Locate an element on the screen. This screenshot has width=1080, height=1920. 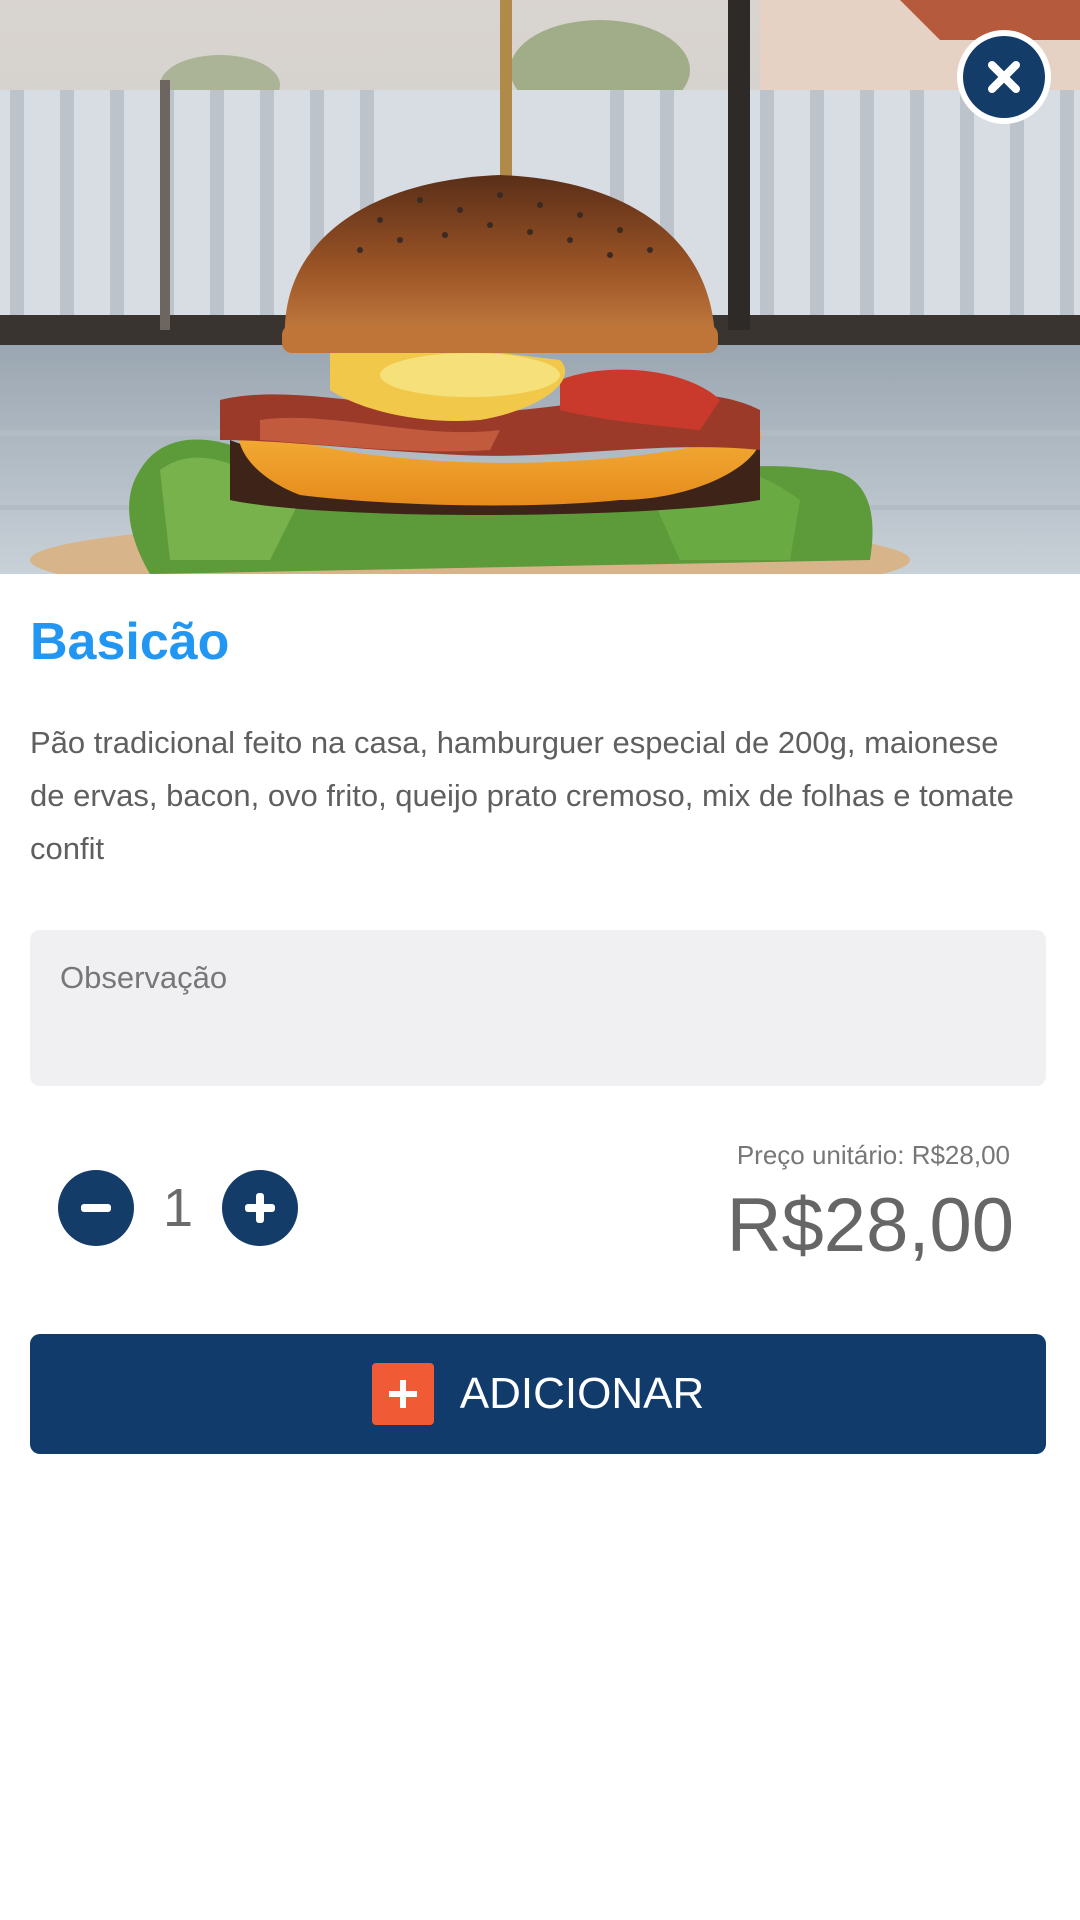
add-button-label: ADICIONAR is located at coordinates (582, 1393).